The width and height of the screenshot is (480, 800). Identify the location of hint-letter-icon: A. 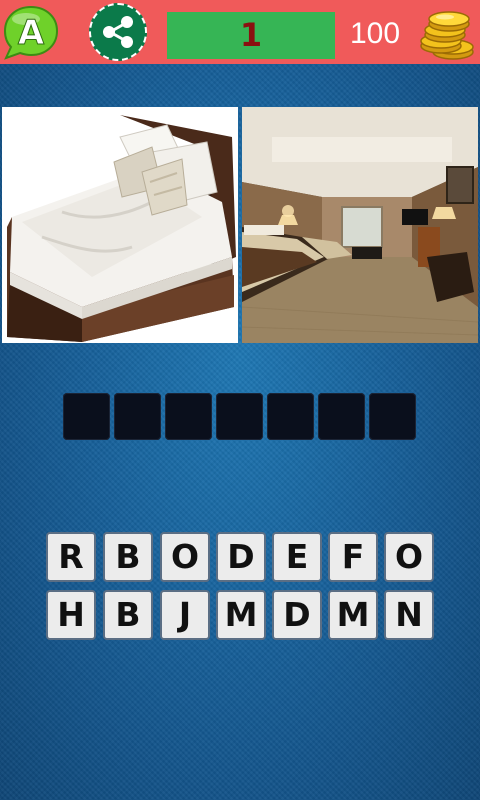
(31, 32).